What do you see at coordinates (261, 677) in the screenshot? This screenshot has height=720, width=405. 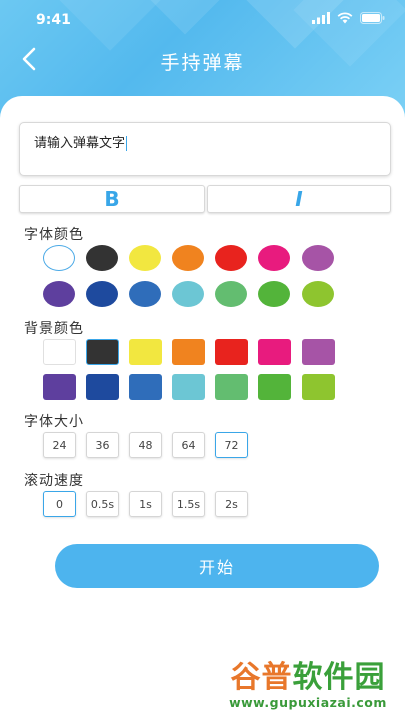 I see `watermark-title-part: 谷普` at bounding box center [261, 677].